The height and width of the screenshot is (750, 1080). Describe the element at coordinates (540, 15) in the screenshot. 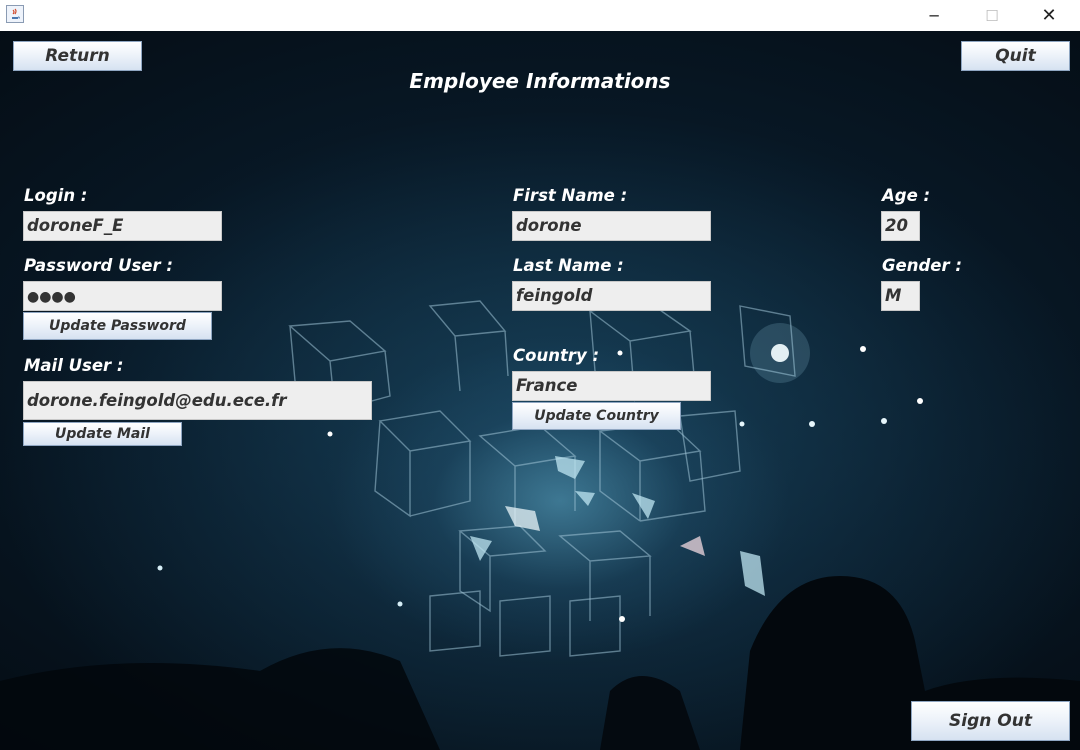

I see `window-titlebar: ─ ☐ ✕` at that location.